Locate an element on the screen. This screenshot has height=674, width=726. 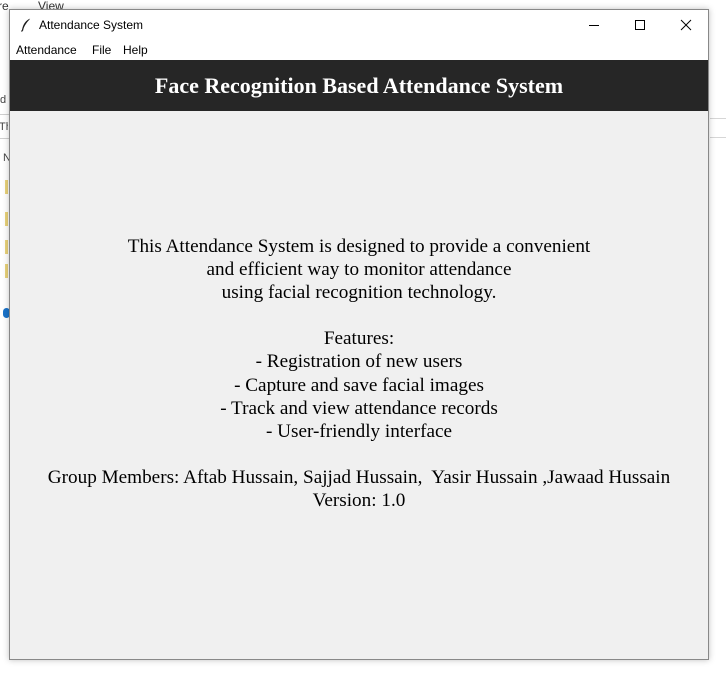
version-label: Version: 1.0 is located at coordinates (359, 501).